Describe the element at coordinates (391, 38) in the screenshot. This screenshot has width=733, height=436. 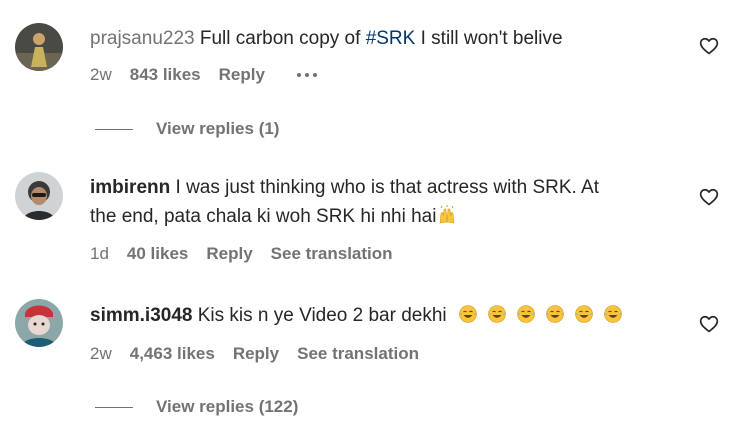
I see `hashtag-link: #SRK` at that location.